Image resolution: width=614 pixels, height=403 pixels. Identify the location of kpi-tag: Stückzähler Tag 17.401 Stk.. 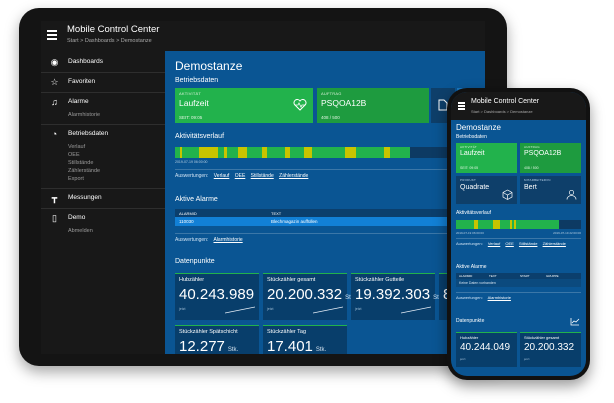
(305, 339).